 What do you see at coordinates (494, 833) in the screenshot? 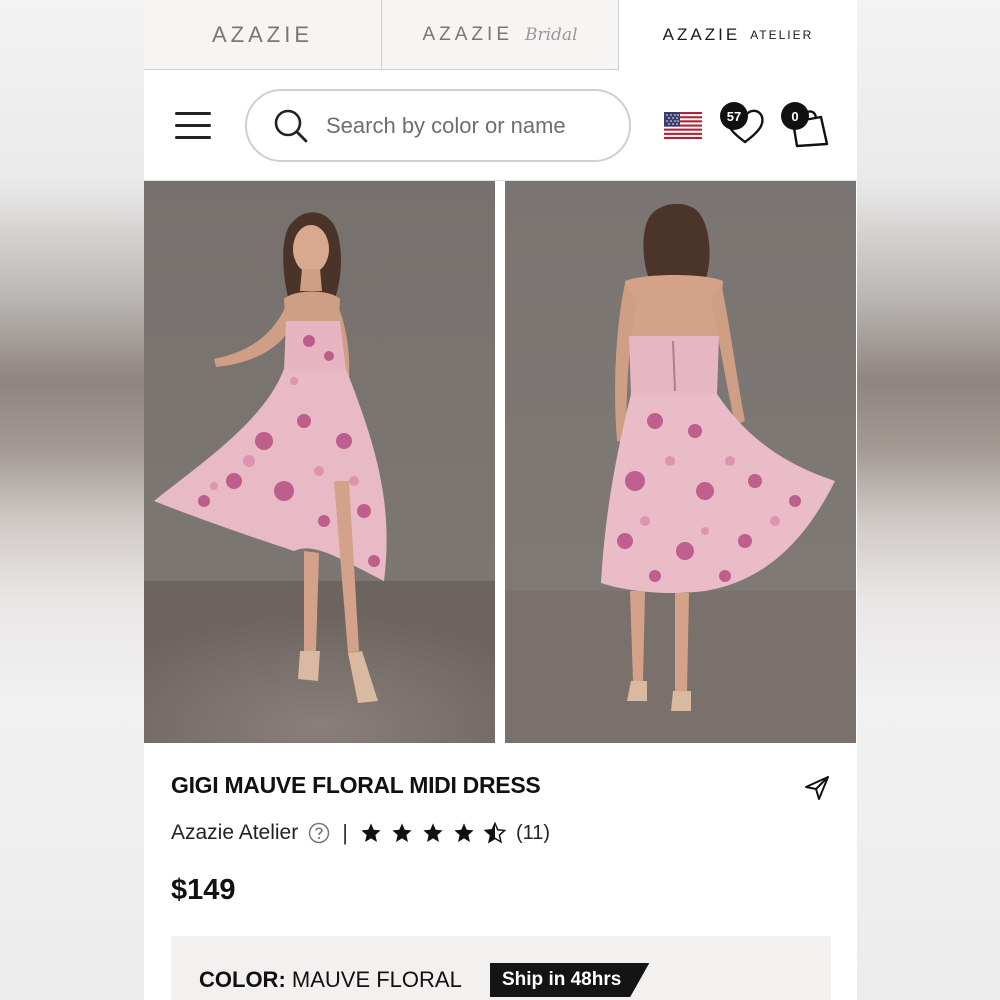
I see `star-half-icon` at bounding box center [494, 833].